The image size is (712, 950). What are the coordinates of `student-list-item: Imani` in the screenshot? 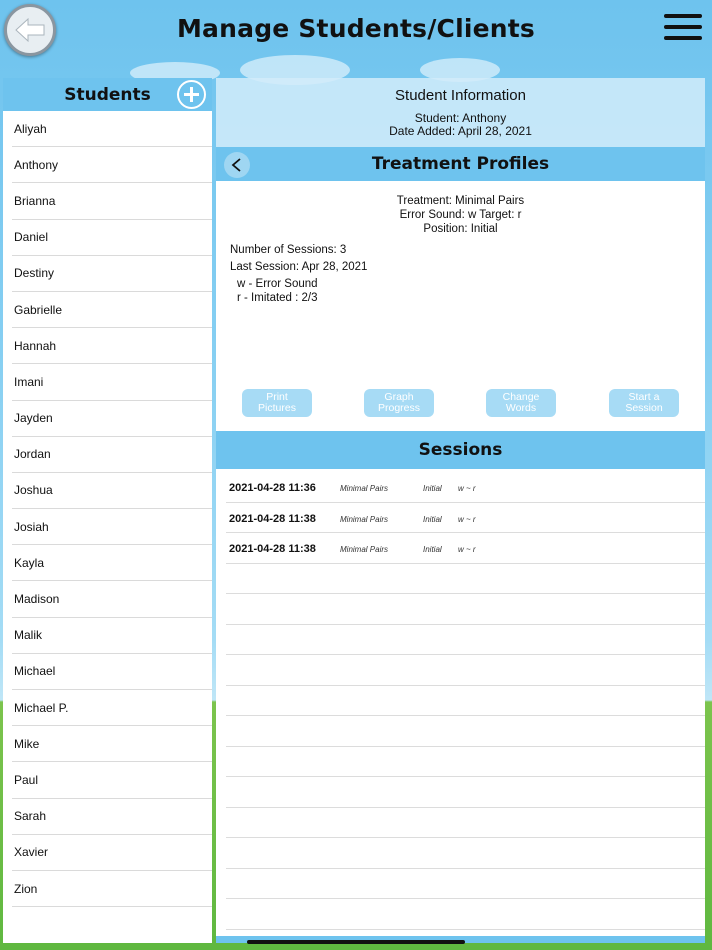 It's located at (107, 382).